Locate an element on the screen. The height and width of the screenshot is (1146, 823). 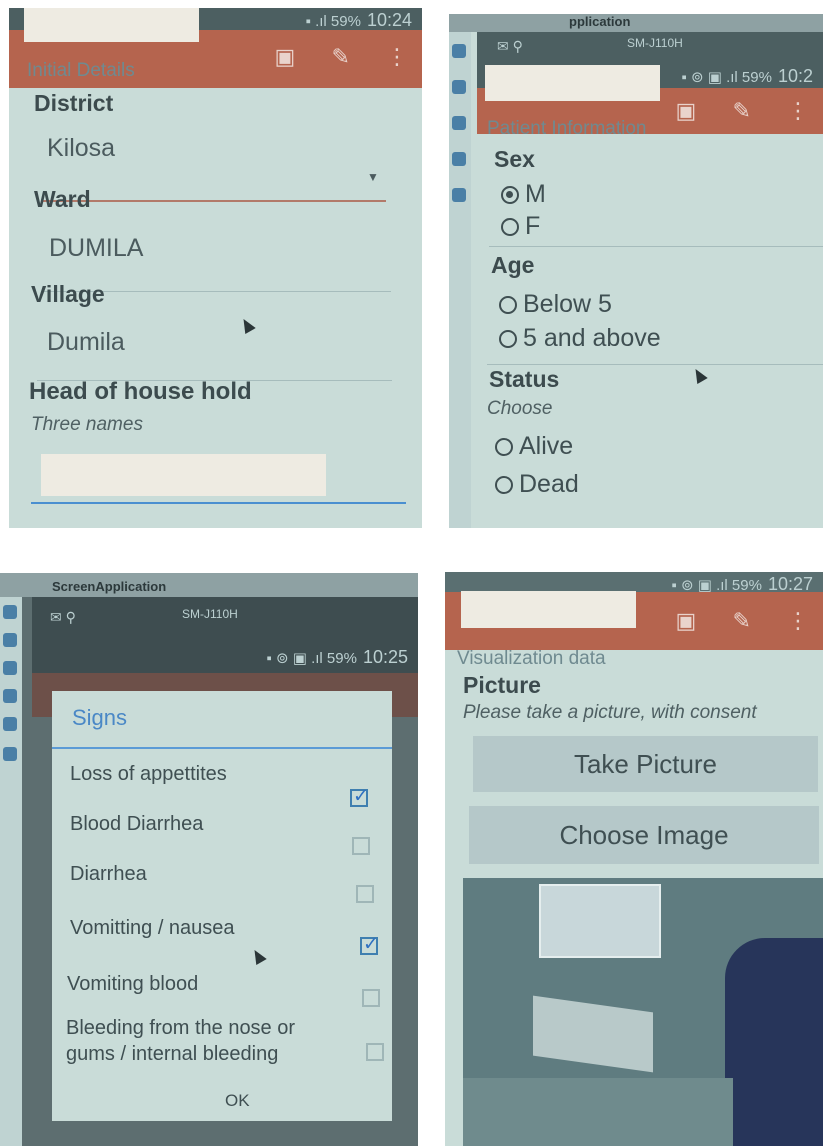
status-time: 10:24 is located at coordinates (389, 20).